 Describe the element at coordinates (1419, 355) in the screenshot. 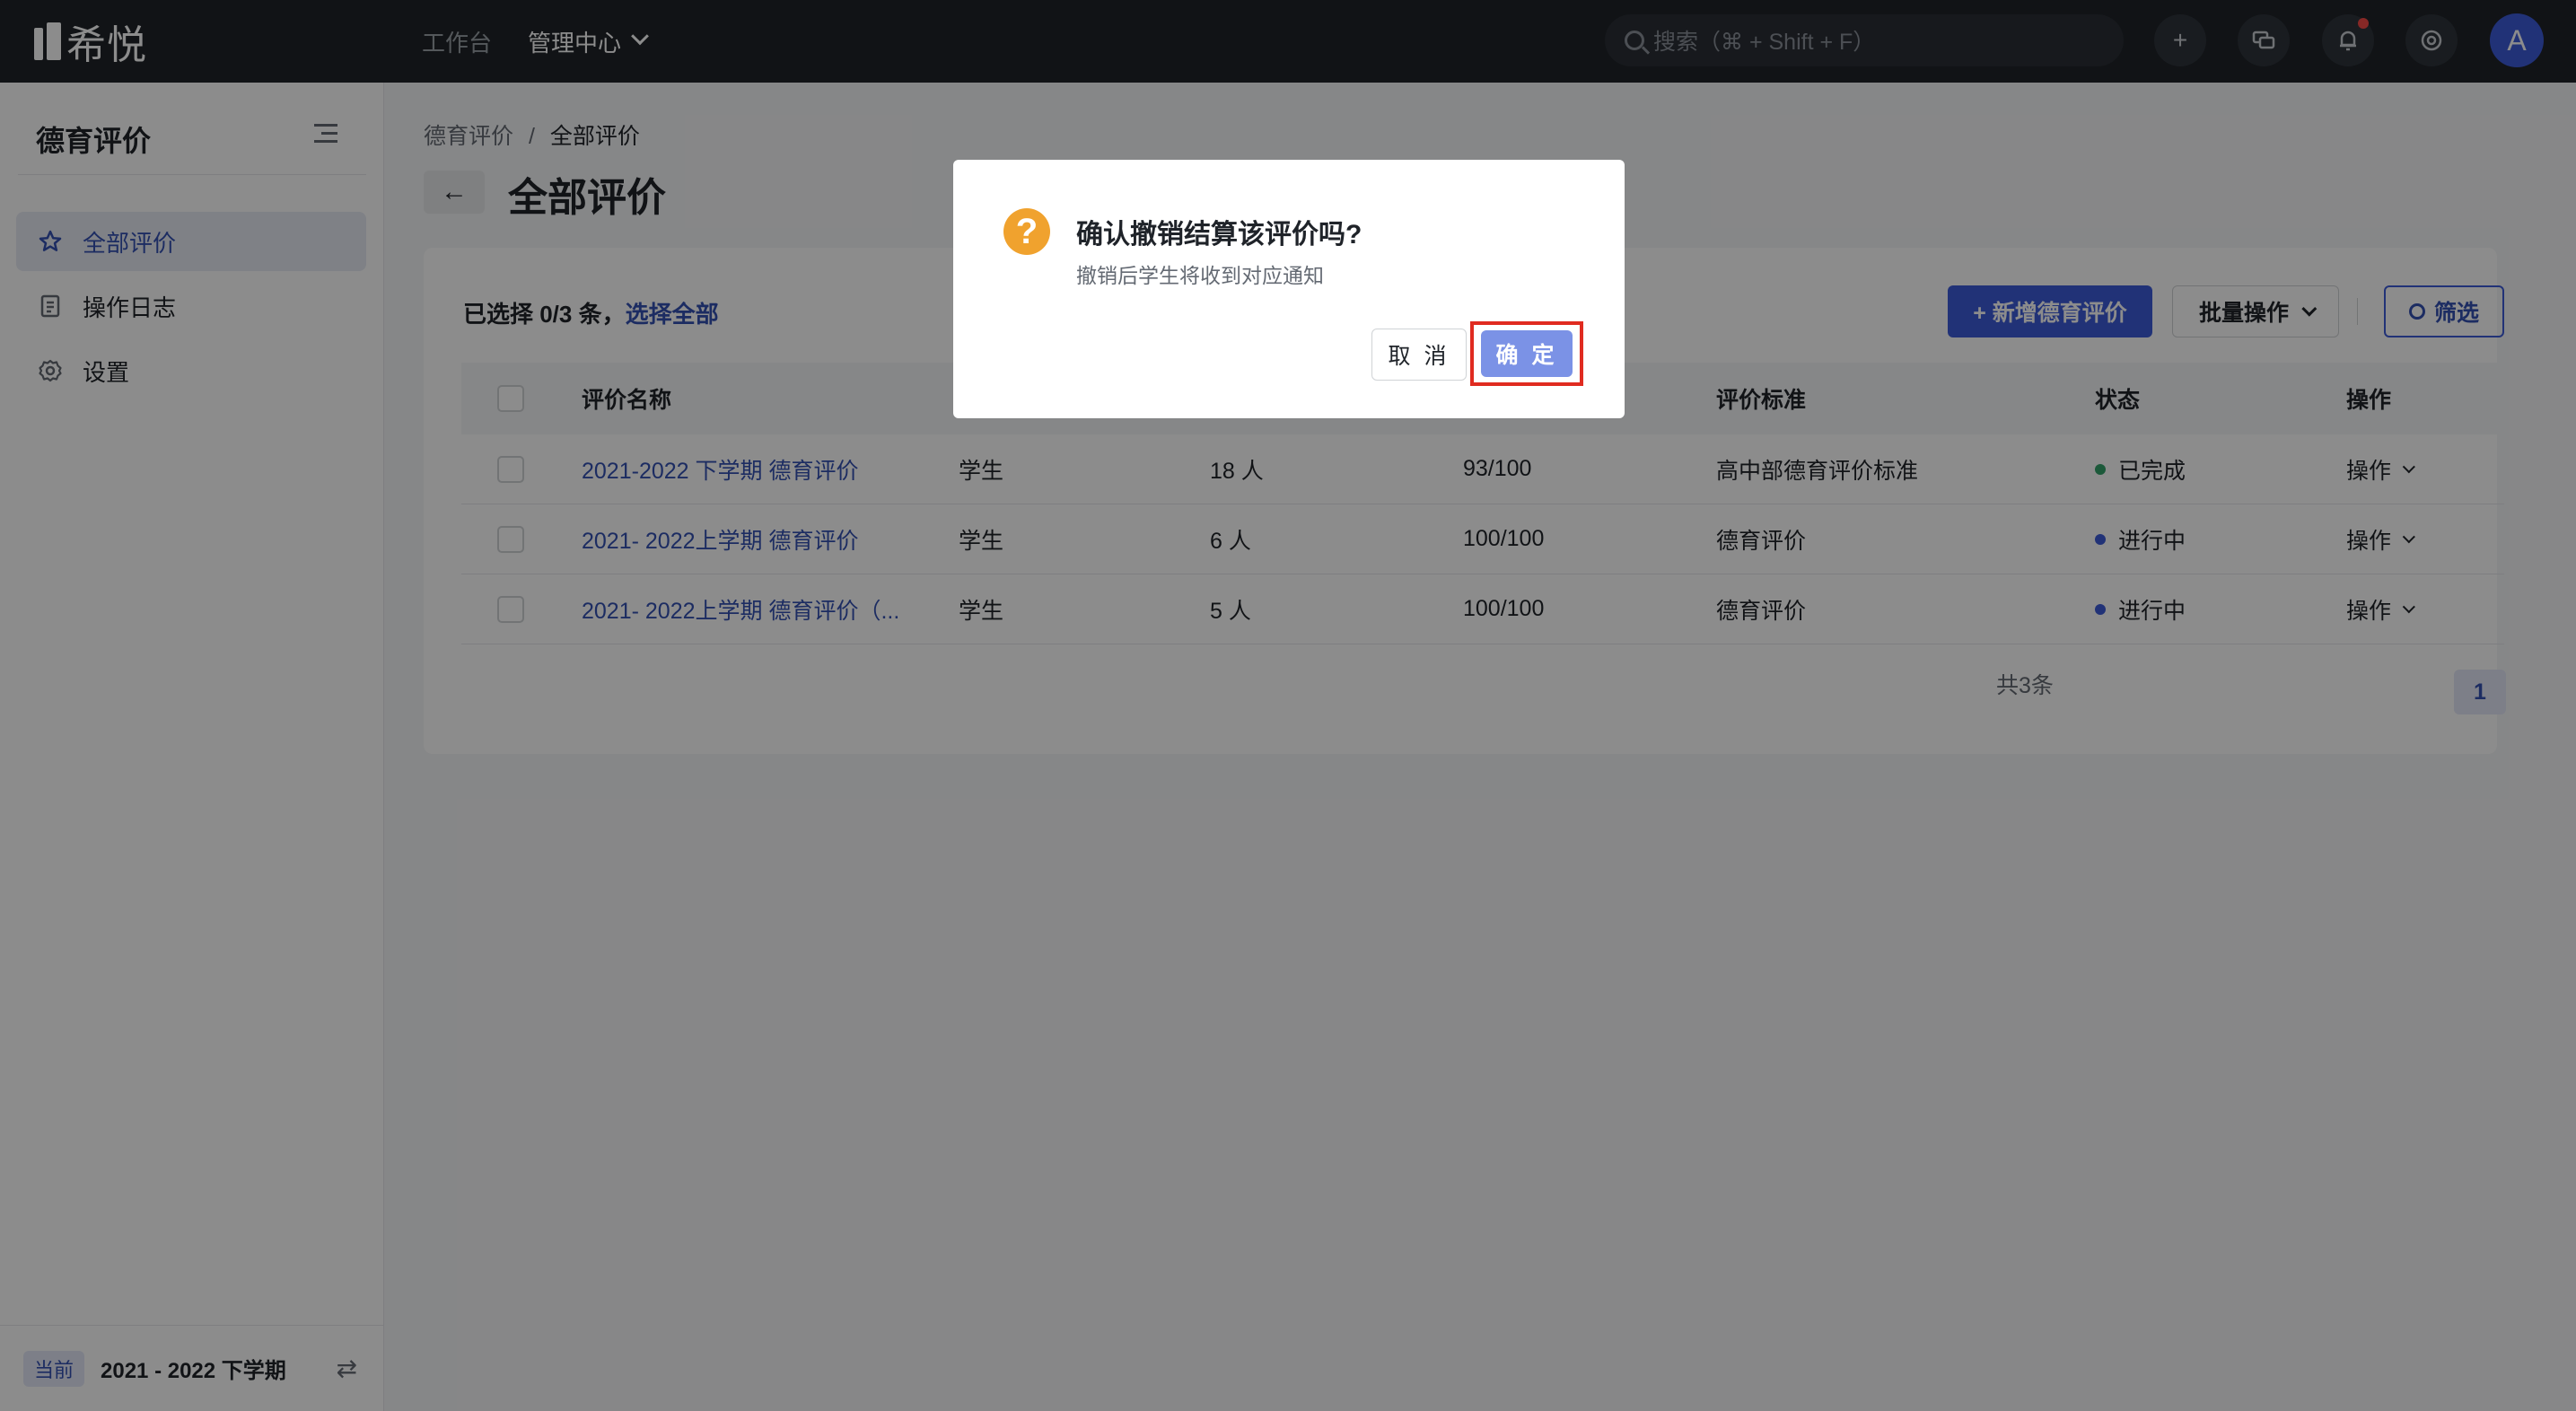

I see `cancel-button: 取 消` at that location.